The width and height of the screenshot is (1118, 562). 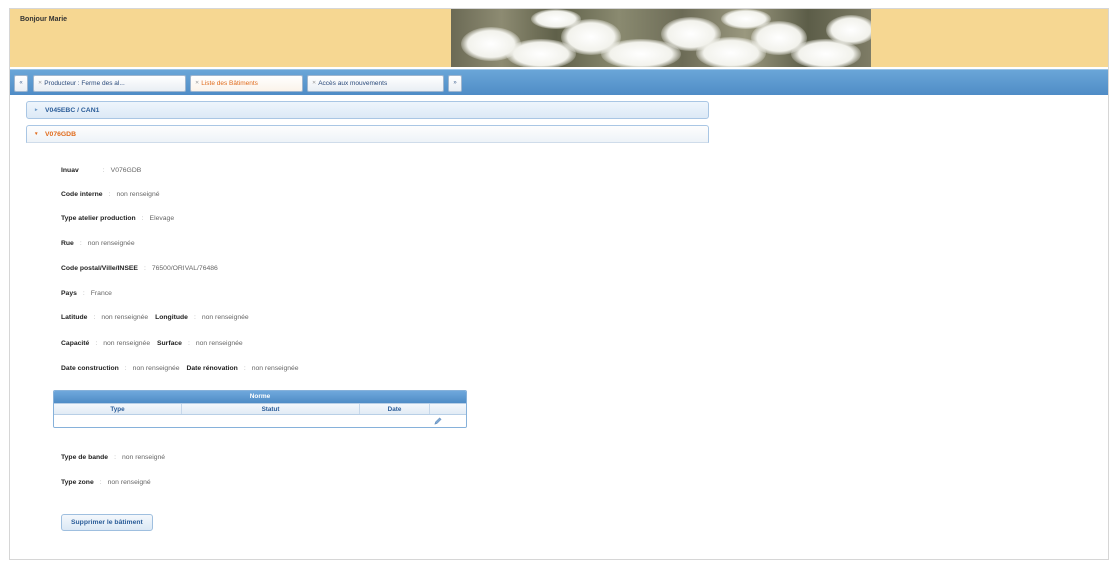 What do you see at coordinates (70, 170) in the screenshot?
I see `field-label: Inuav` at bounding box center [70, 170].